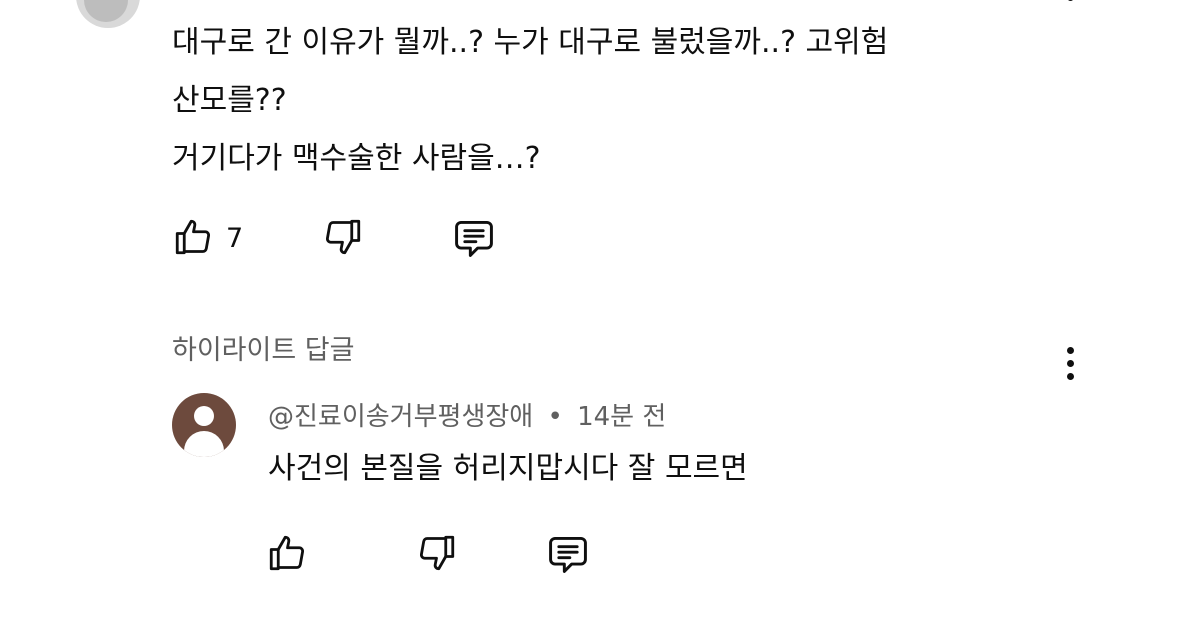 Image resolution: width=1179 pixels, height=619 pixels. What do you see at coordinates (530, 42) in the screenshot?
I see `parent-comment-line: 대구로 간 이유가 뭘까..? 누가 대구로 불렀을까..? 고위험` at bounding box center [530, 42].